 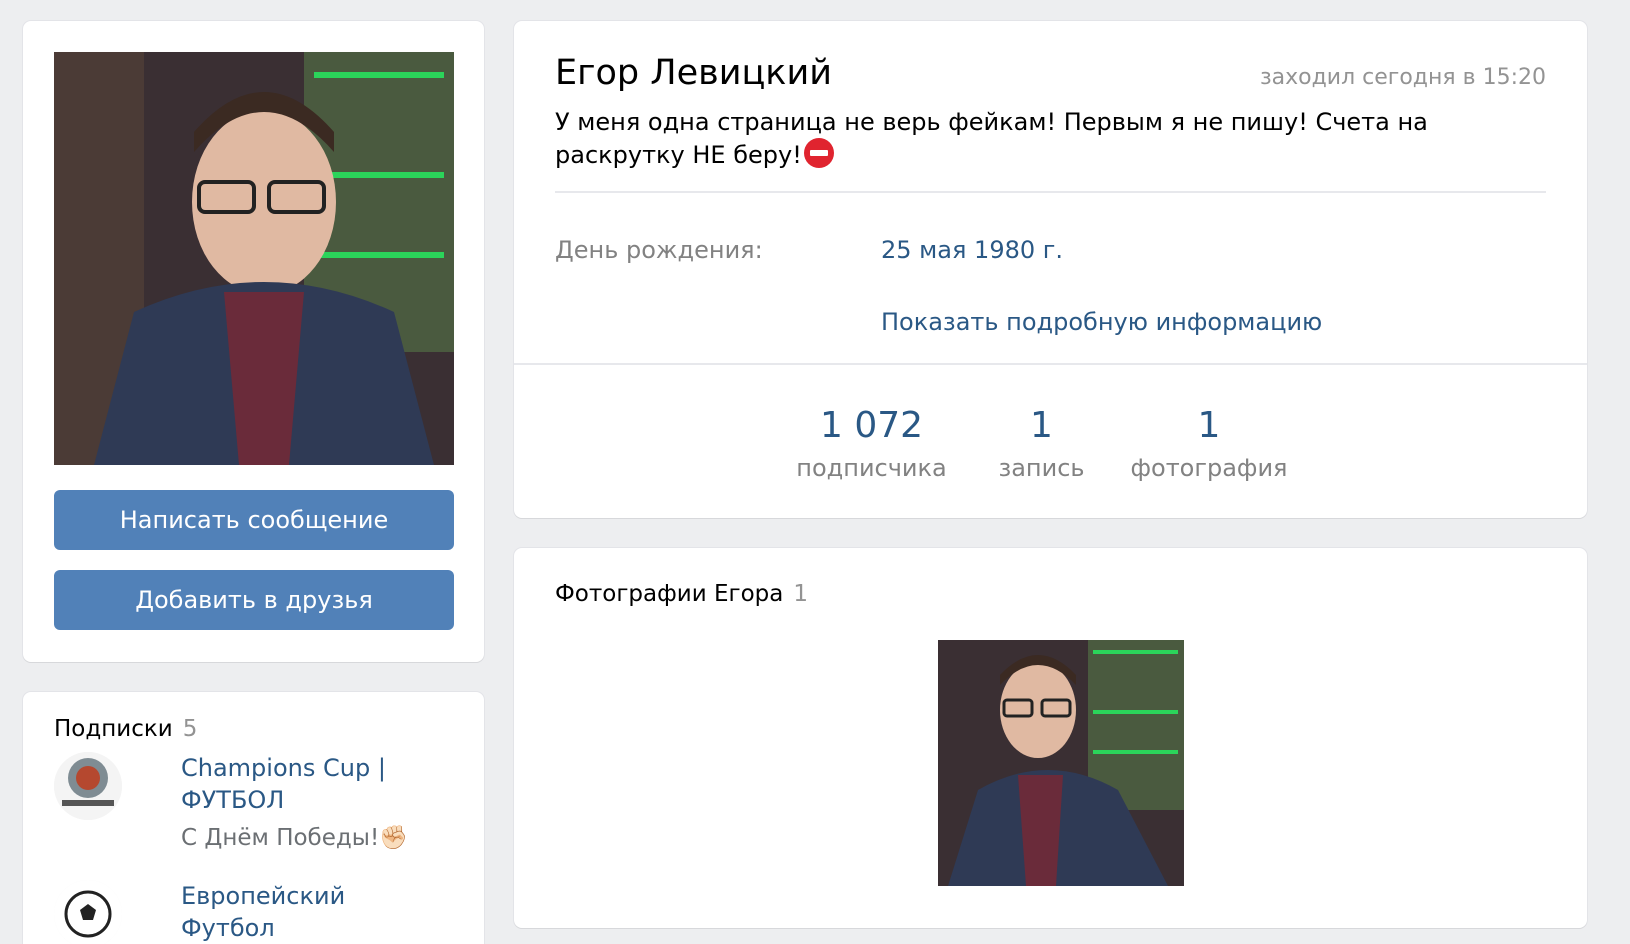 I want to click on photos-title: Фотографии Егора, so click(x=669, y=594).